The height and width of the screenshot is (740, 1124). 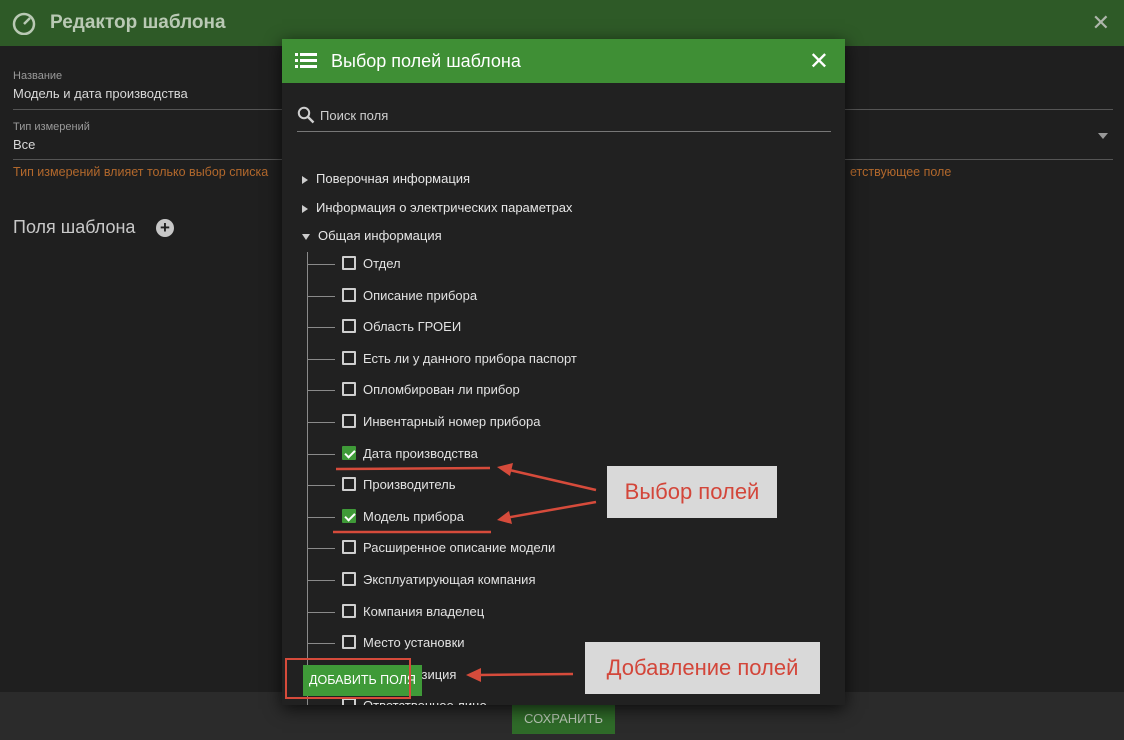 I want to click on arrow-to-date, so click(x=550, y=479).